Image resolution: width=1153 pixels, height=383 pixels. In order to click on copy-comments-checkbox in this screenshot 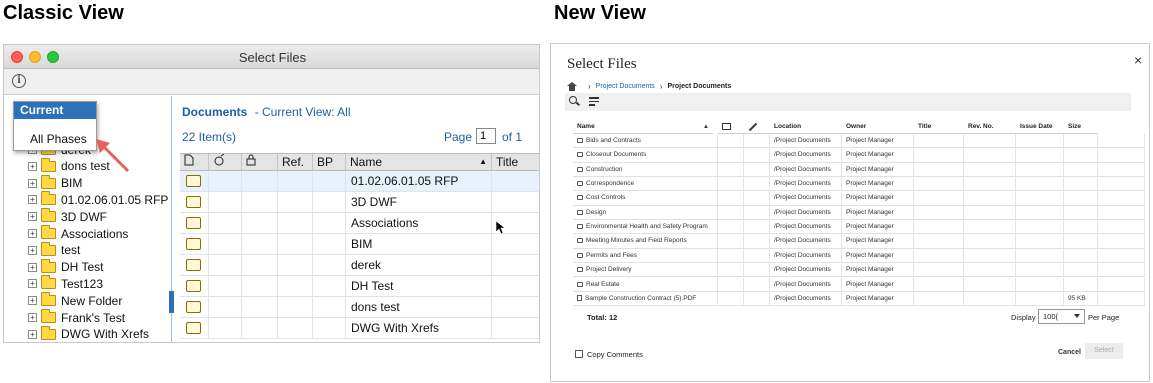, I will do `click(579, 354)`.